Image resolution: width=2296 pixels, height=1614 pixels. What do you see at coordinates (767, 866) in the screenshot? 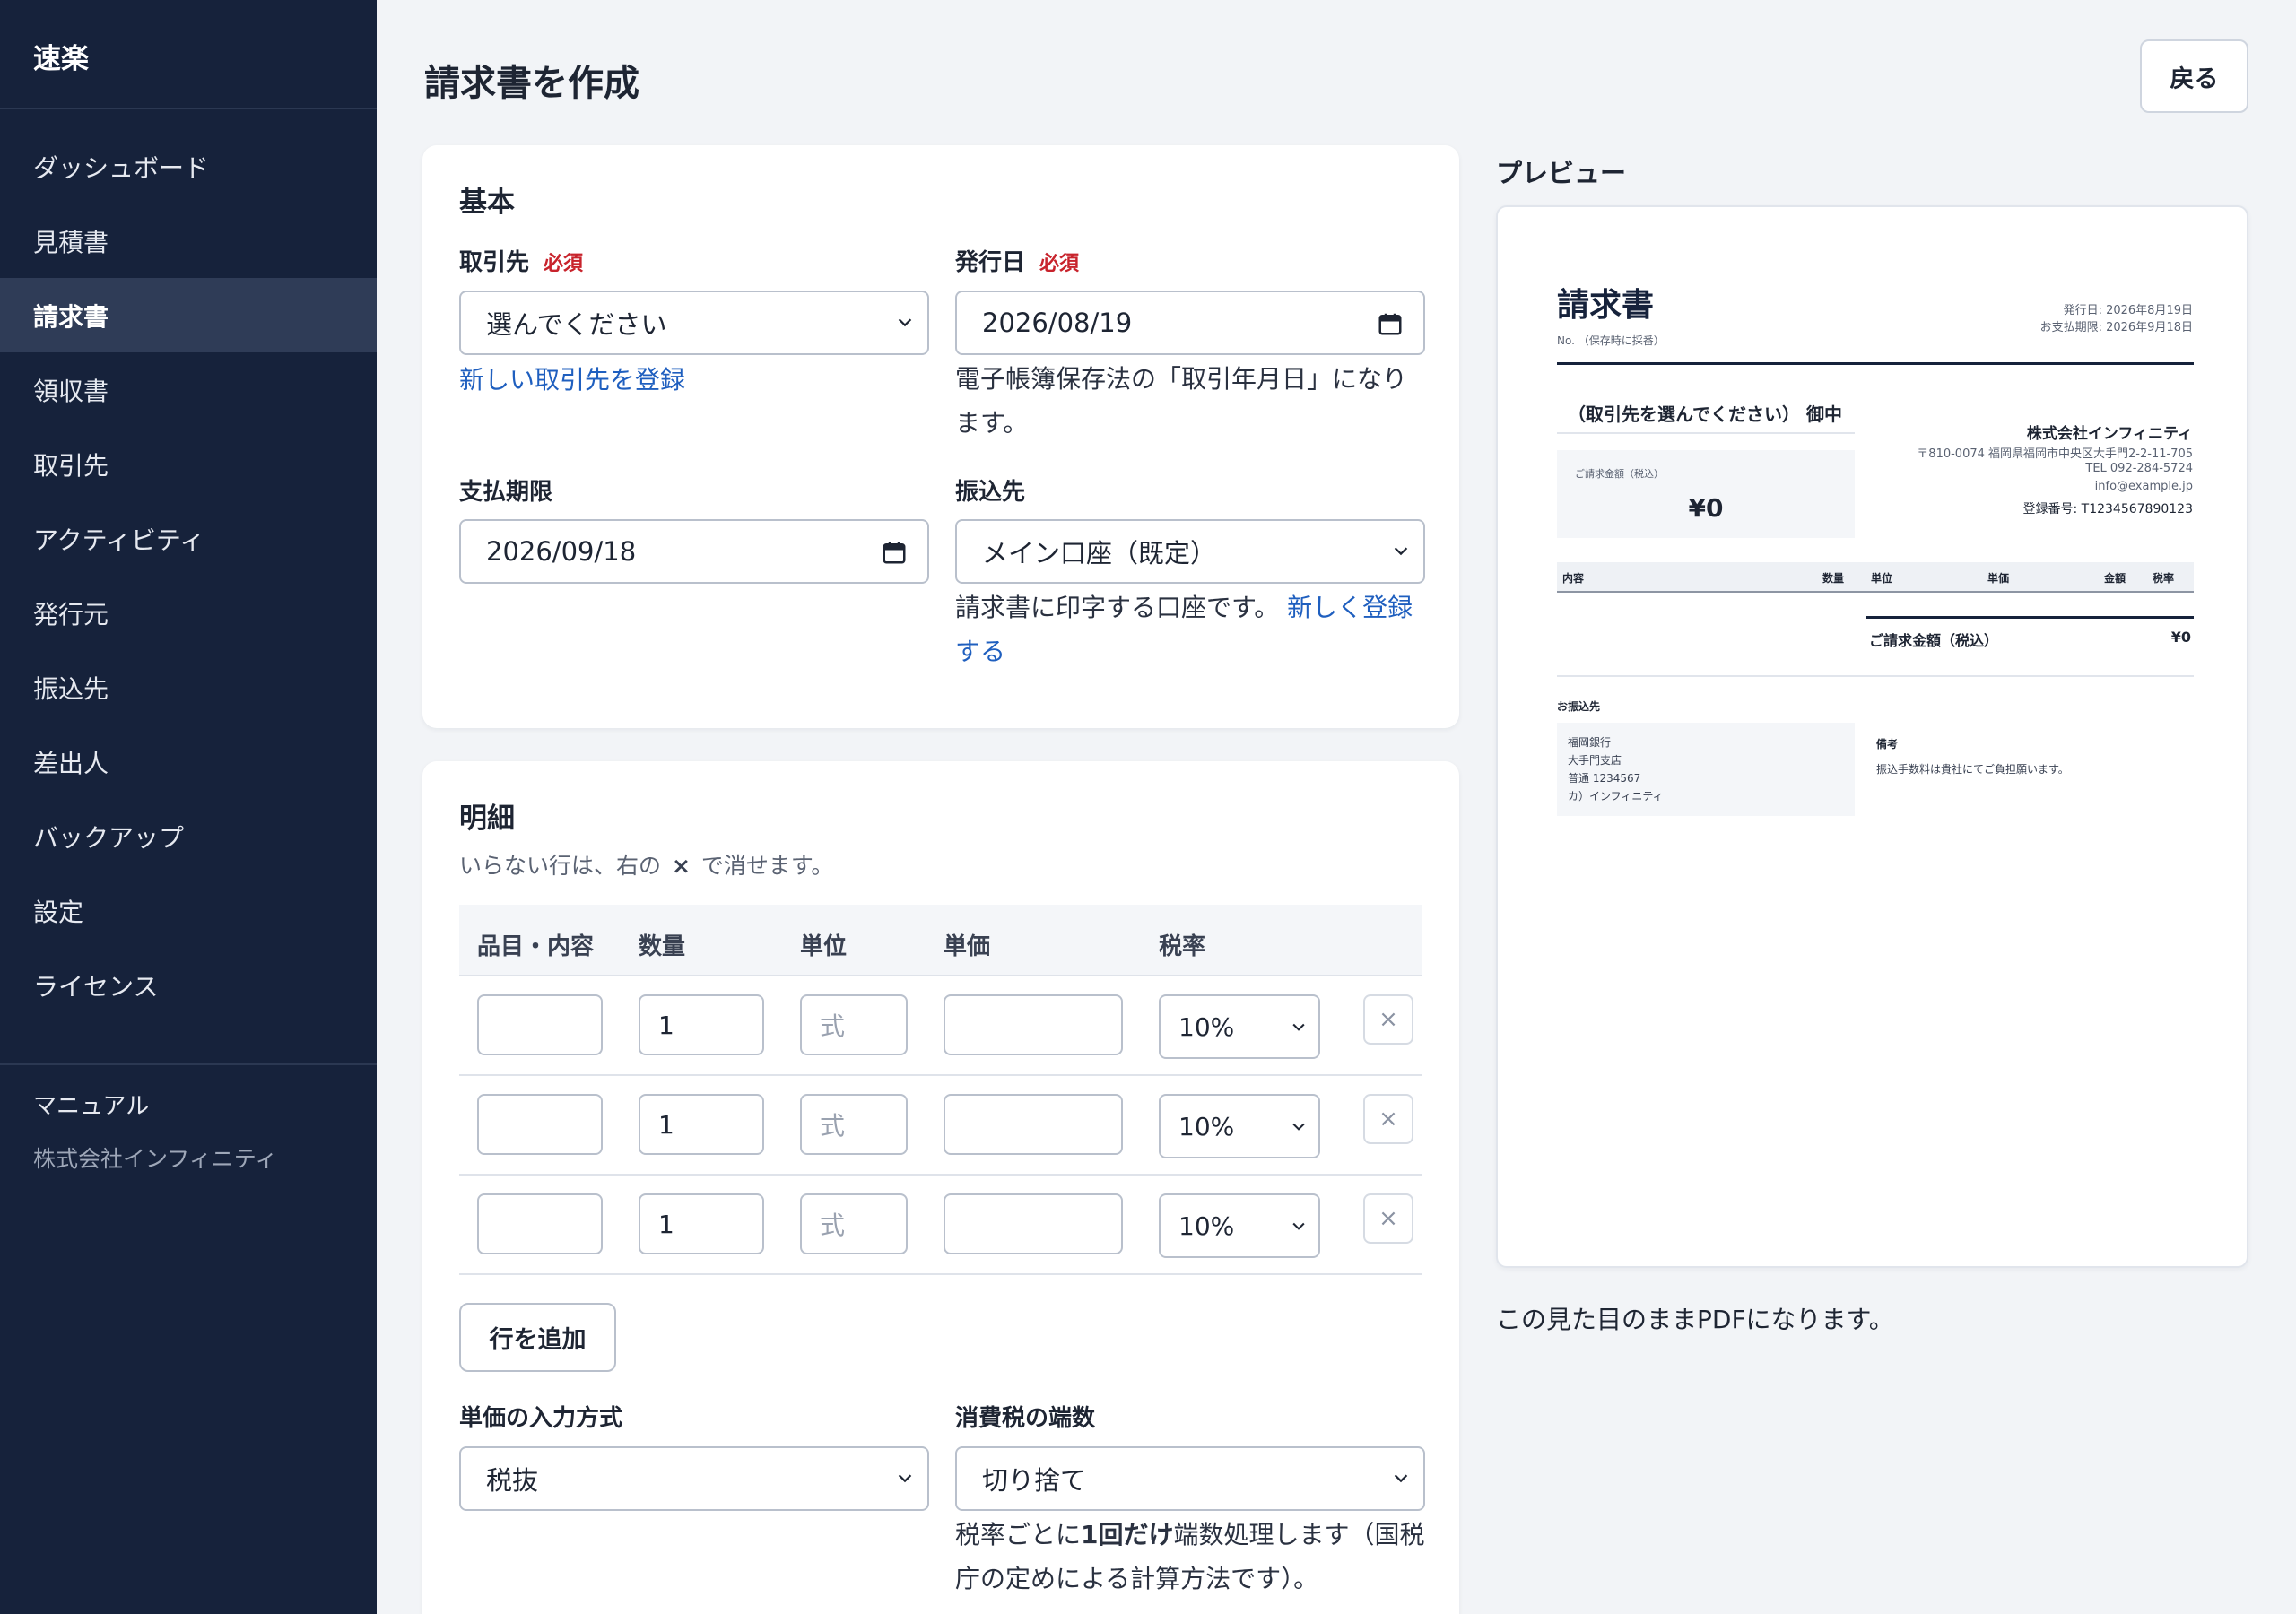
I see `detail-hint-suffix: で消せます。` at bounding box center [767, 866].